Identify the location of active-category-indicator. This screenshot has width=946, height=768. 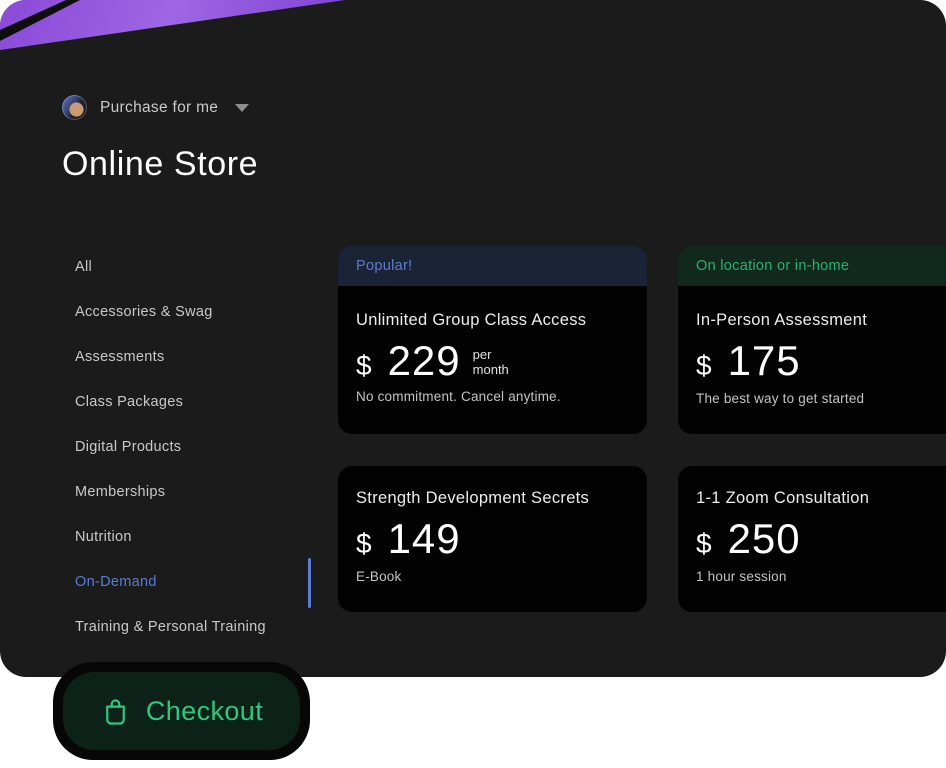
(309, 583).